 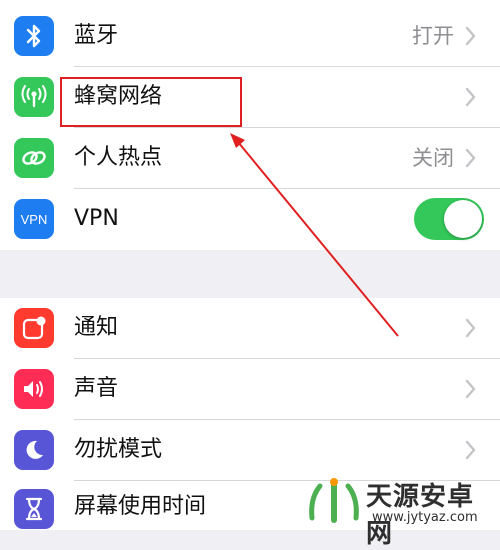 I want to click on watermark-url: www.jytyaz.com, so click(x=425, y=517).